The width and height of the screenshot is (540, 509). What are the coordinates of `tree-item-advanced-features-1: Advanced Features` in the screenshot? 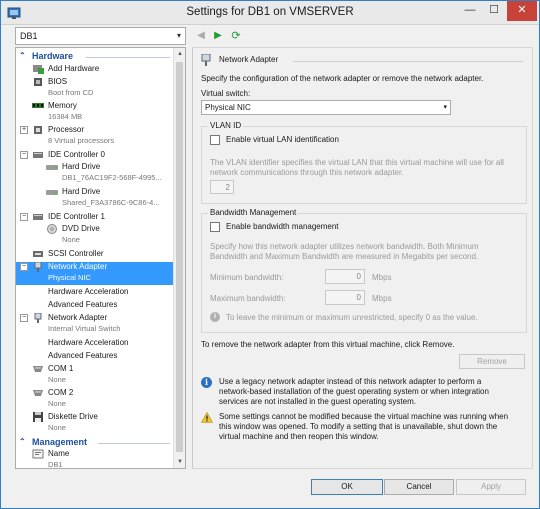 It's located at (95, 306).